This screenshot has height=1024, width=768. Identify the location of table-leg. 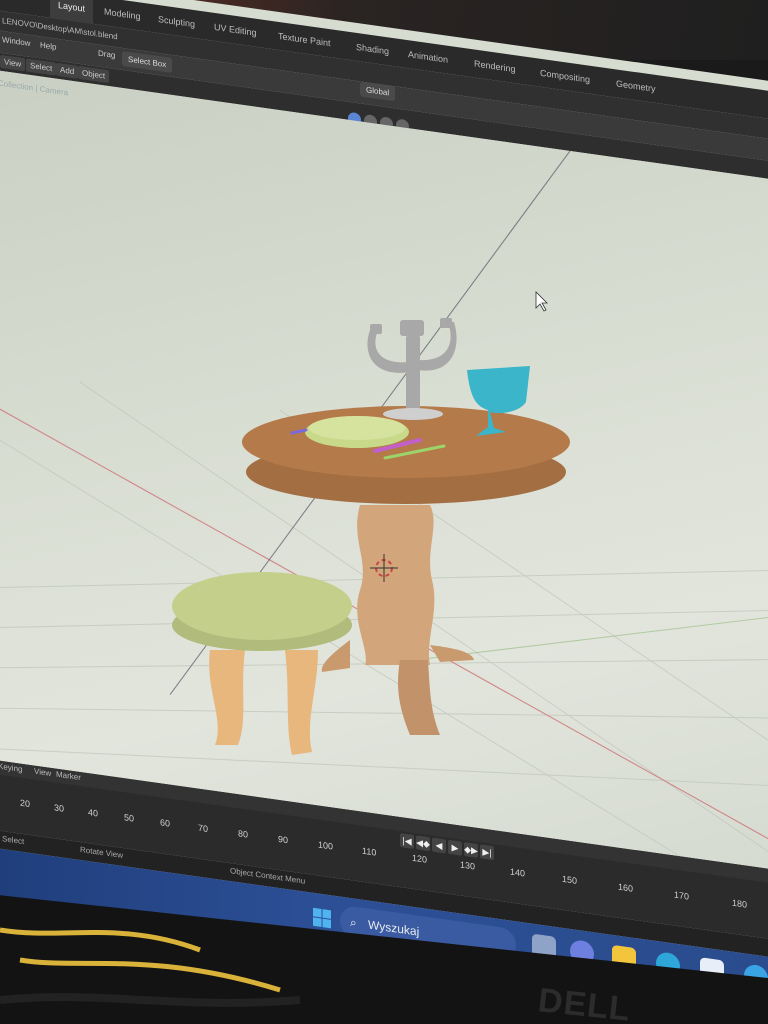
(419, 697).